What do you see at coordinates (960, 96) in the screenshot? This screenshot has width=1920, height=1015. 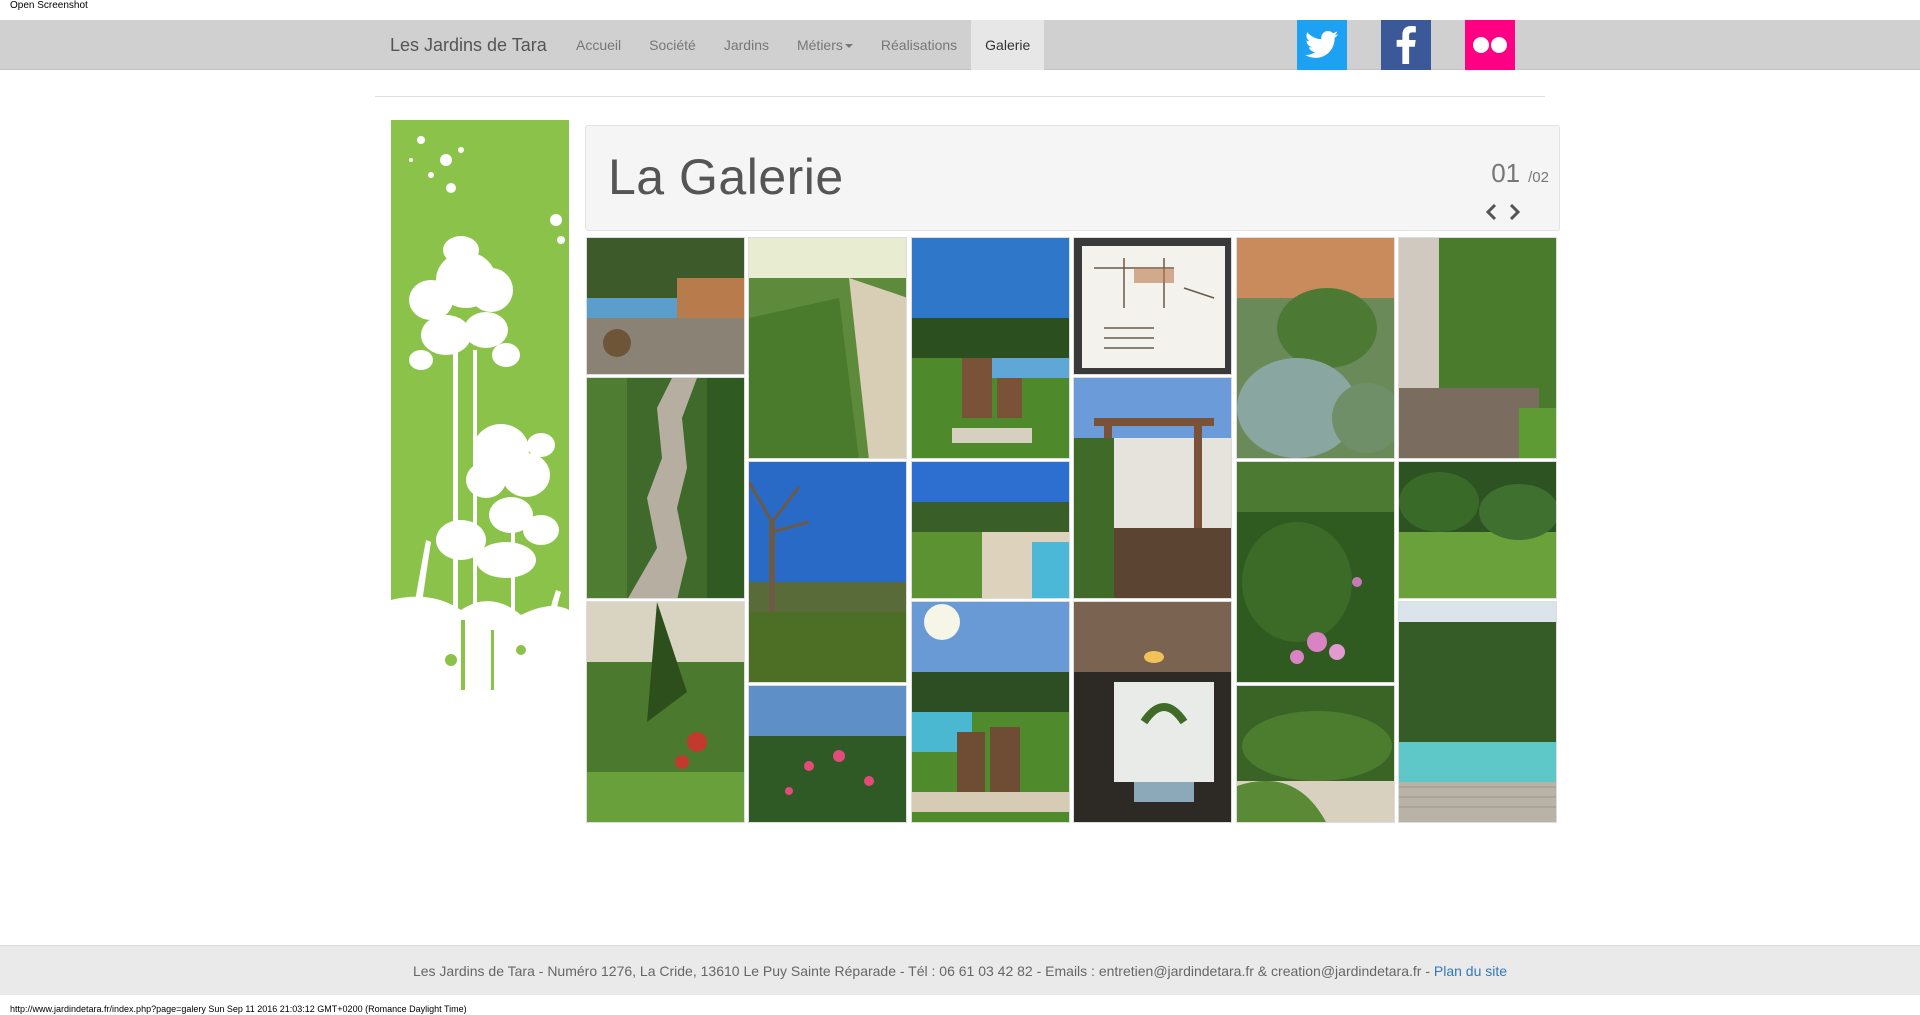 I see `header-divider` at bounding box center [960, 96].